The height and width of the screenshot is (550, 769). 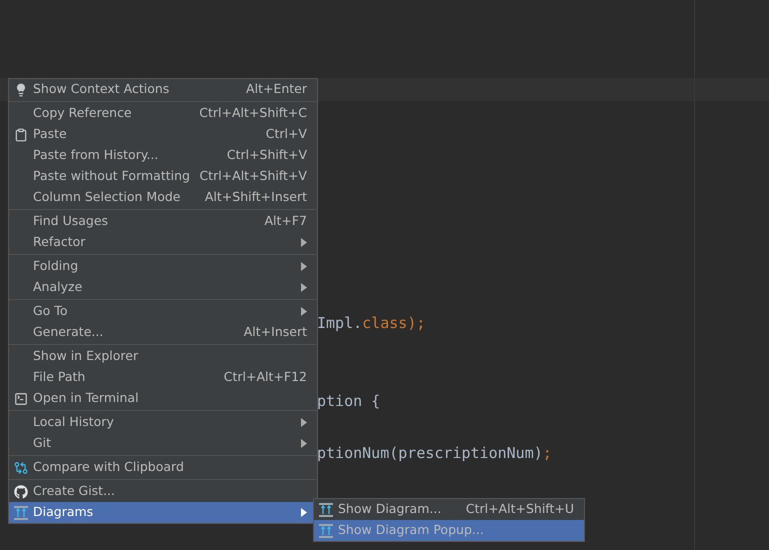 What do you see at coordinates (253, 113) in the screenshot?
I see `shortcut-label: Ctrl+Alt+Shift+C` at bounding box center [253, 113].